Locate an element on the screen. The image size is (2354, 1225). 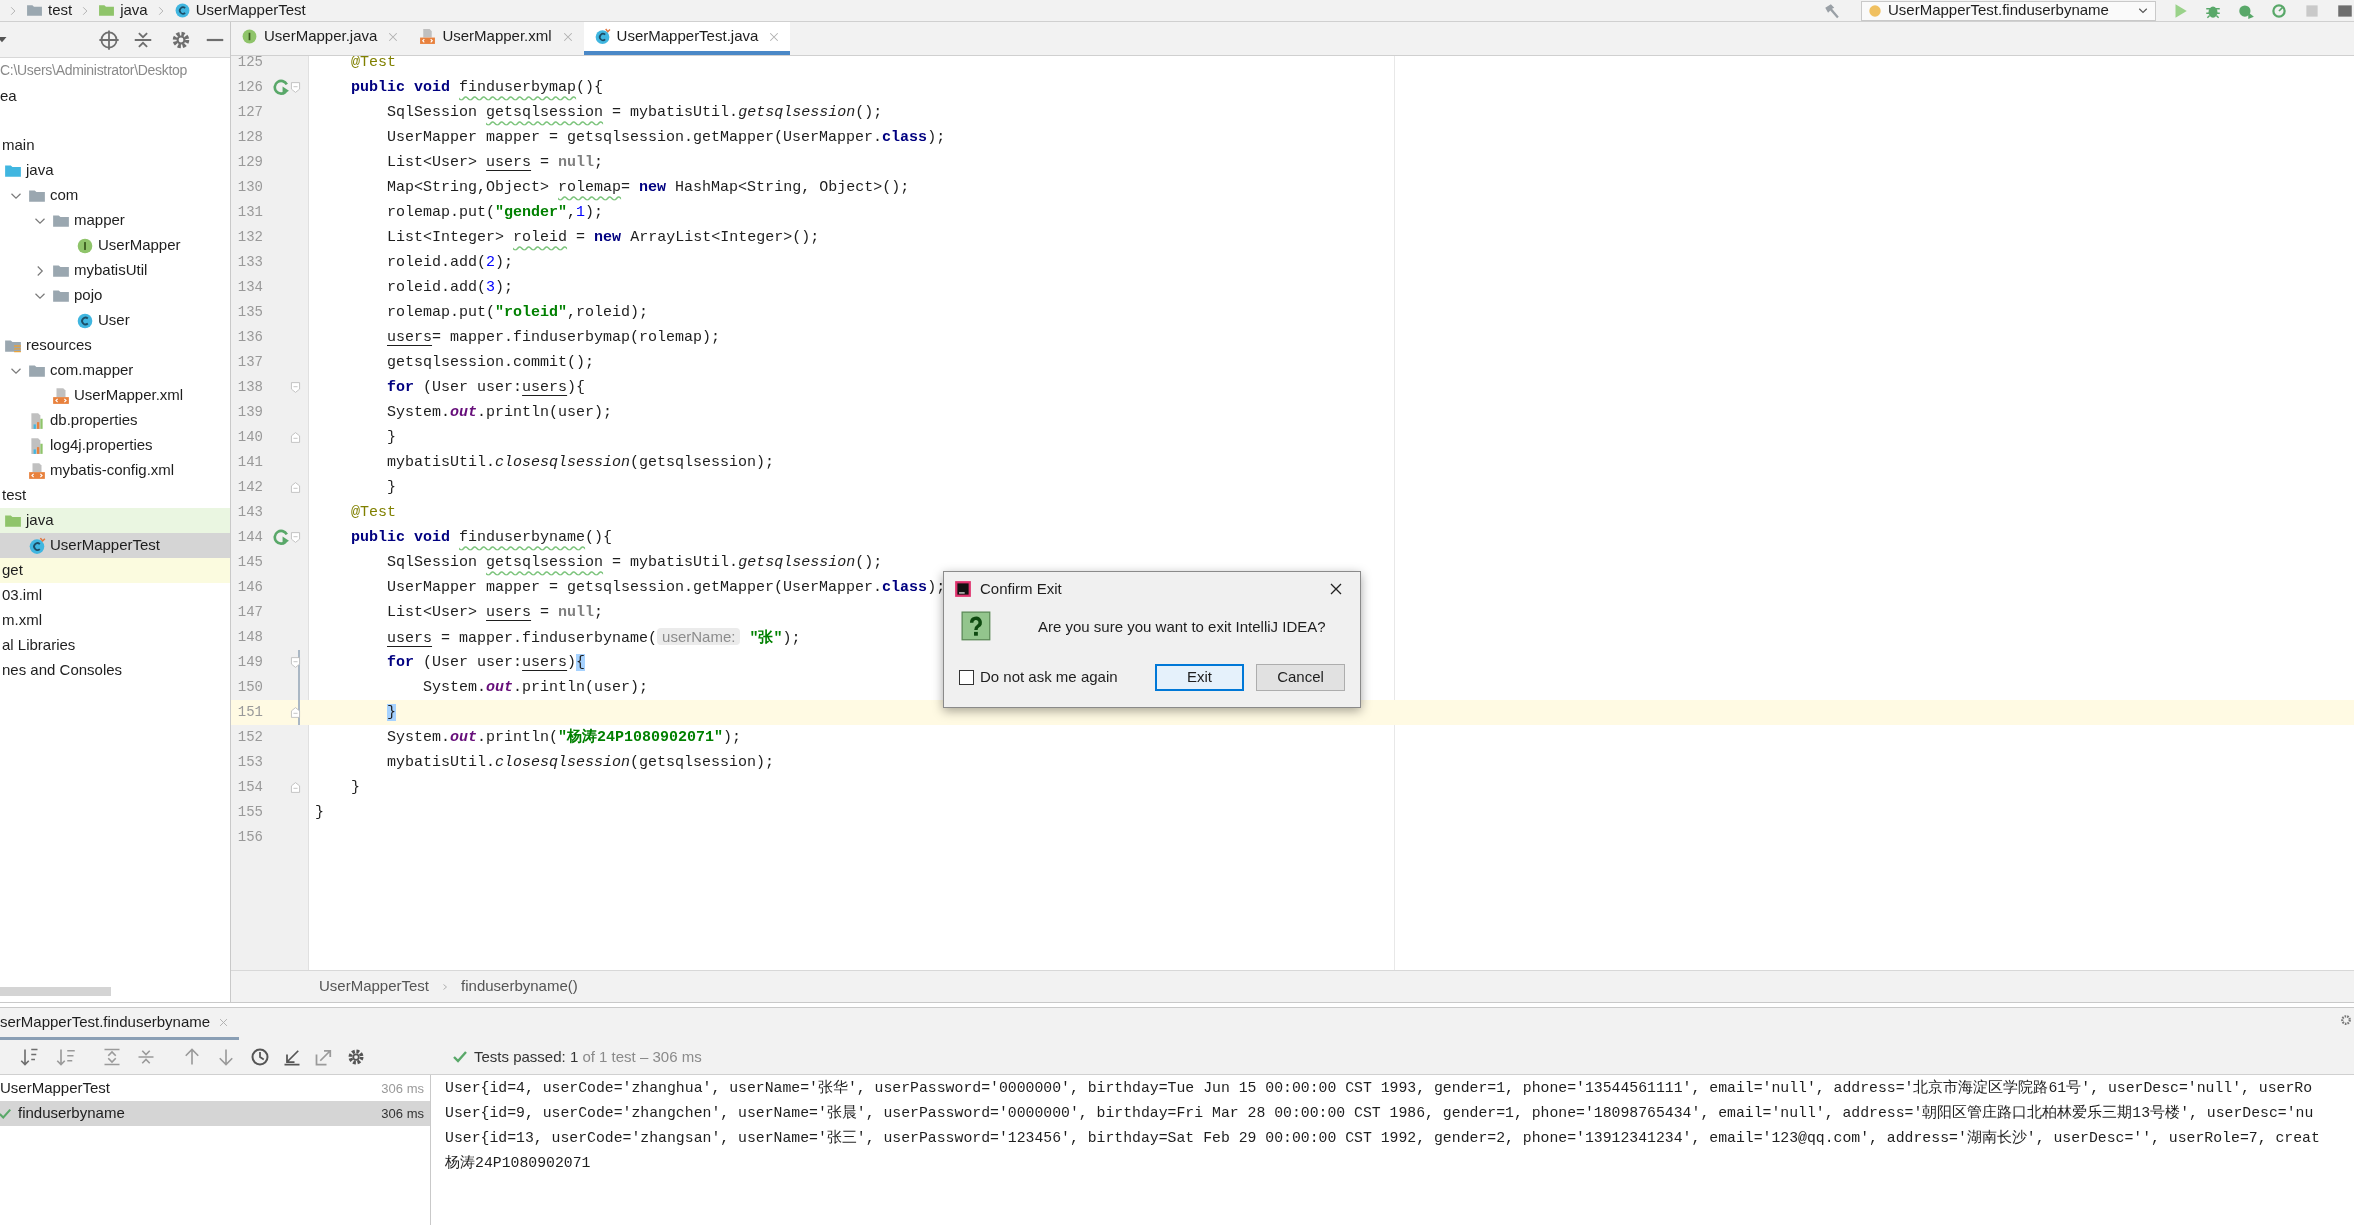
run-configuration-dropdown: UserMapperTest.finduserbyname is located at coordinates (2008, 10).